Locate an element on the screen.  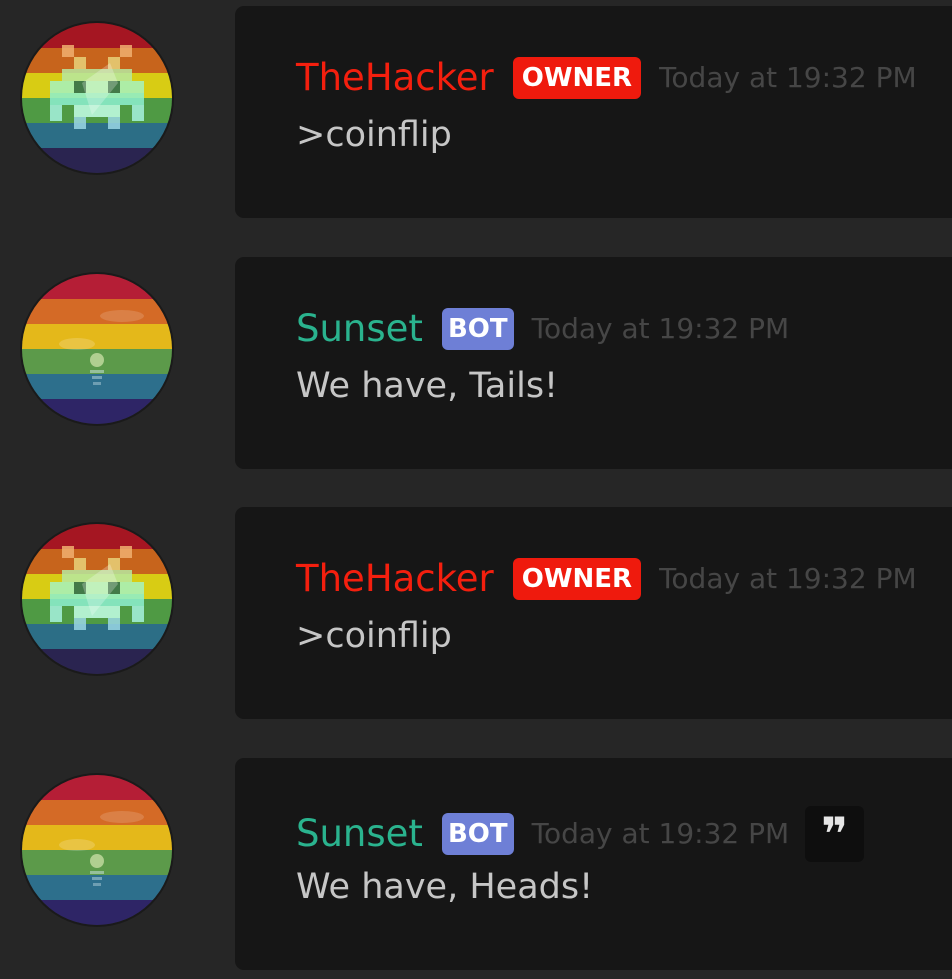
message-header: Sunset BOT Today at 19:32 PM ❞ is located at coordinates (580, 834).